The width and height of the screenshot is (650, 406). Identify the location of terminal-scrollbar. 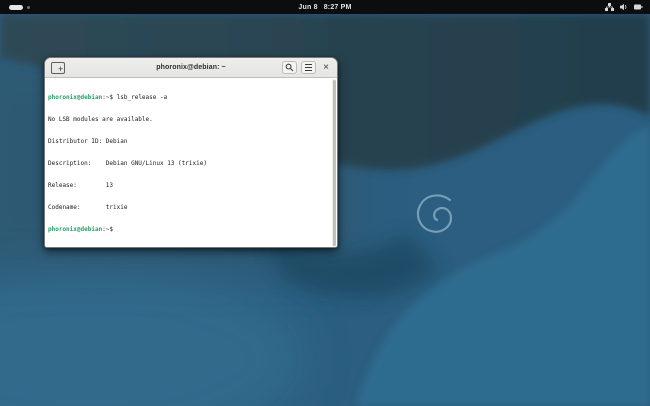
(334, 163).